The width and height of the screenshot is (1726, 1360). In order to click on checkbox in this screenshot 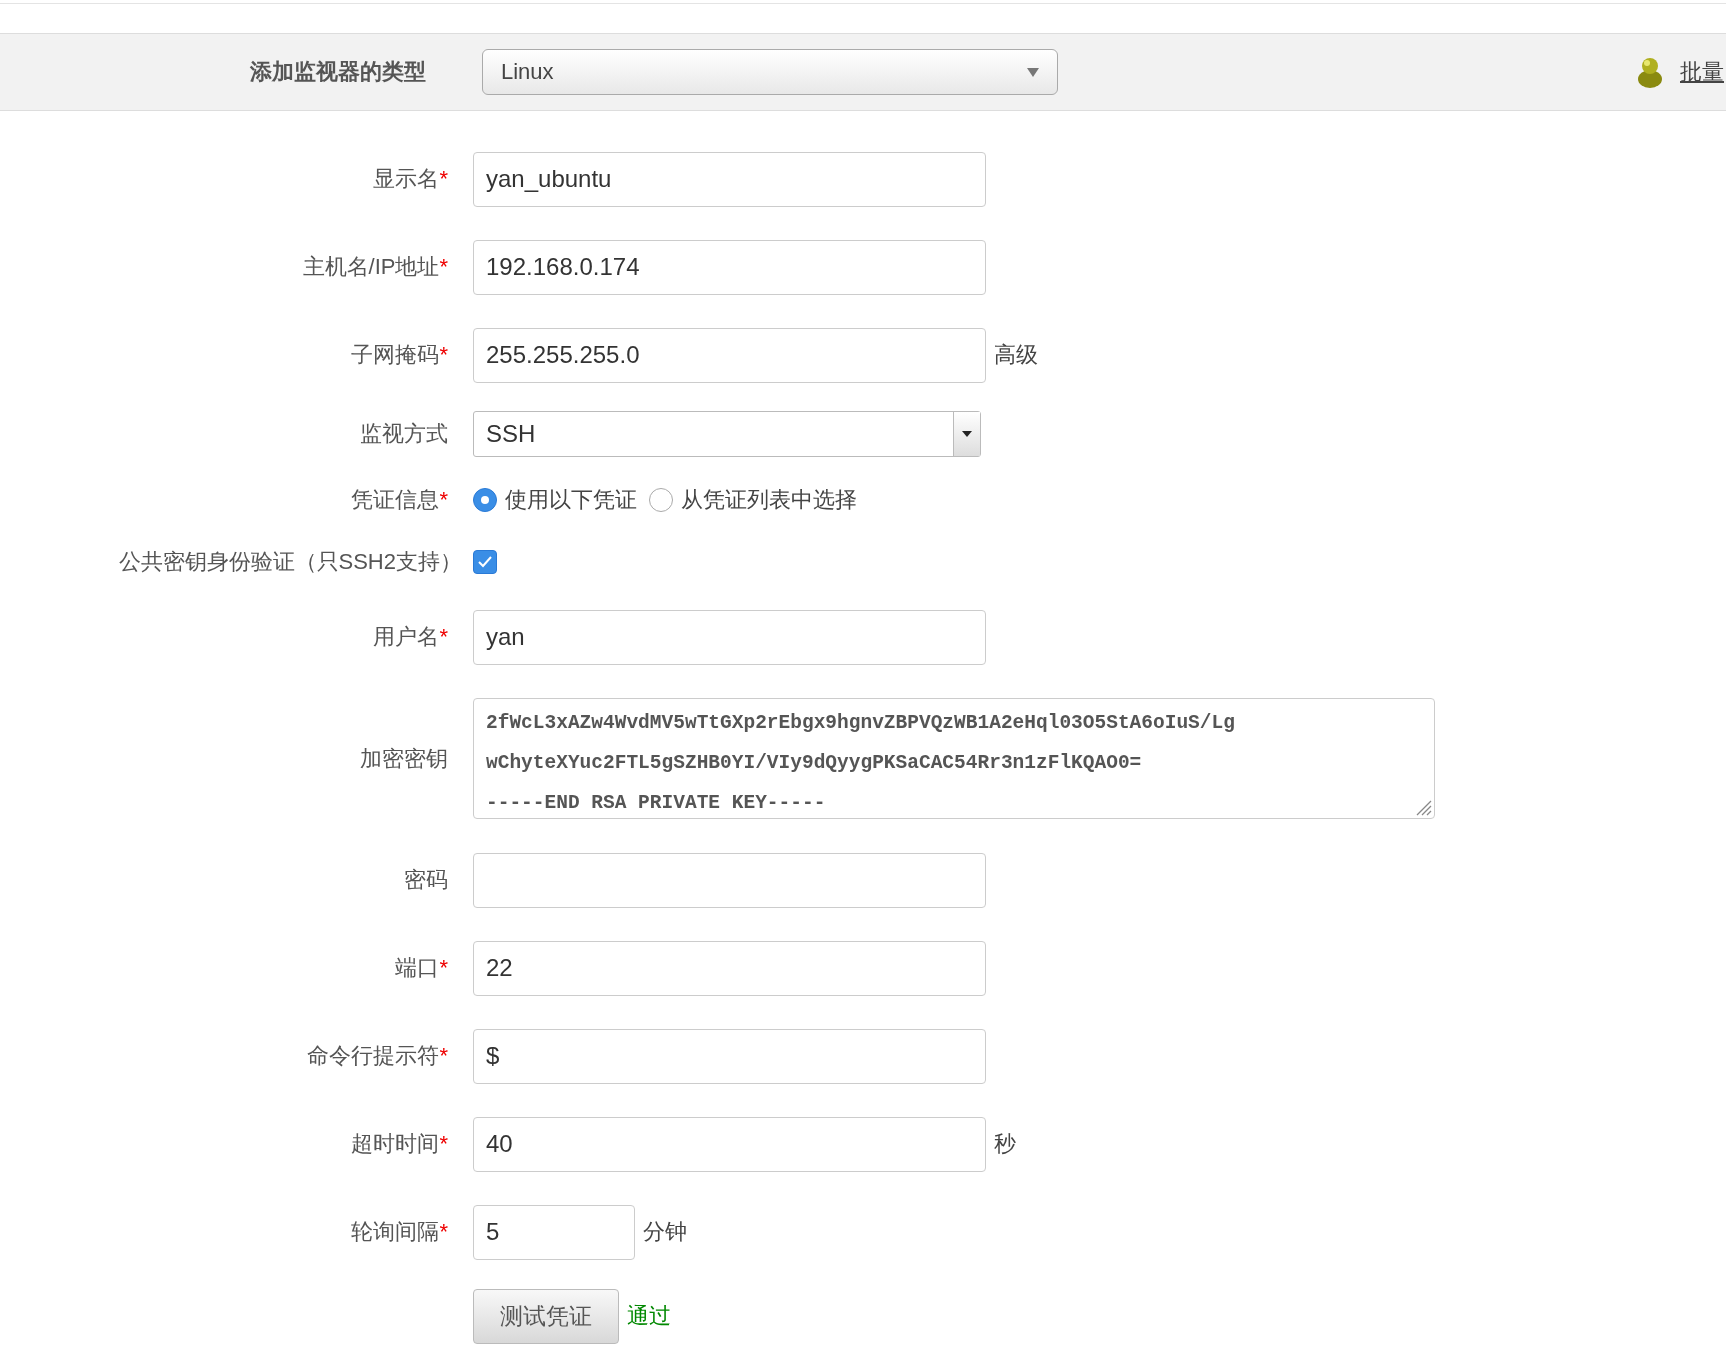, I will do `click(485, 562)`.